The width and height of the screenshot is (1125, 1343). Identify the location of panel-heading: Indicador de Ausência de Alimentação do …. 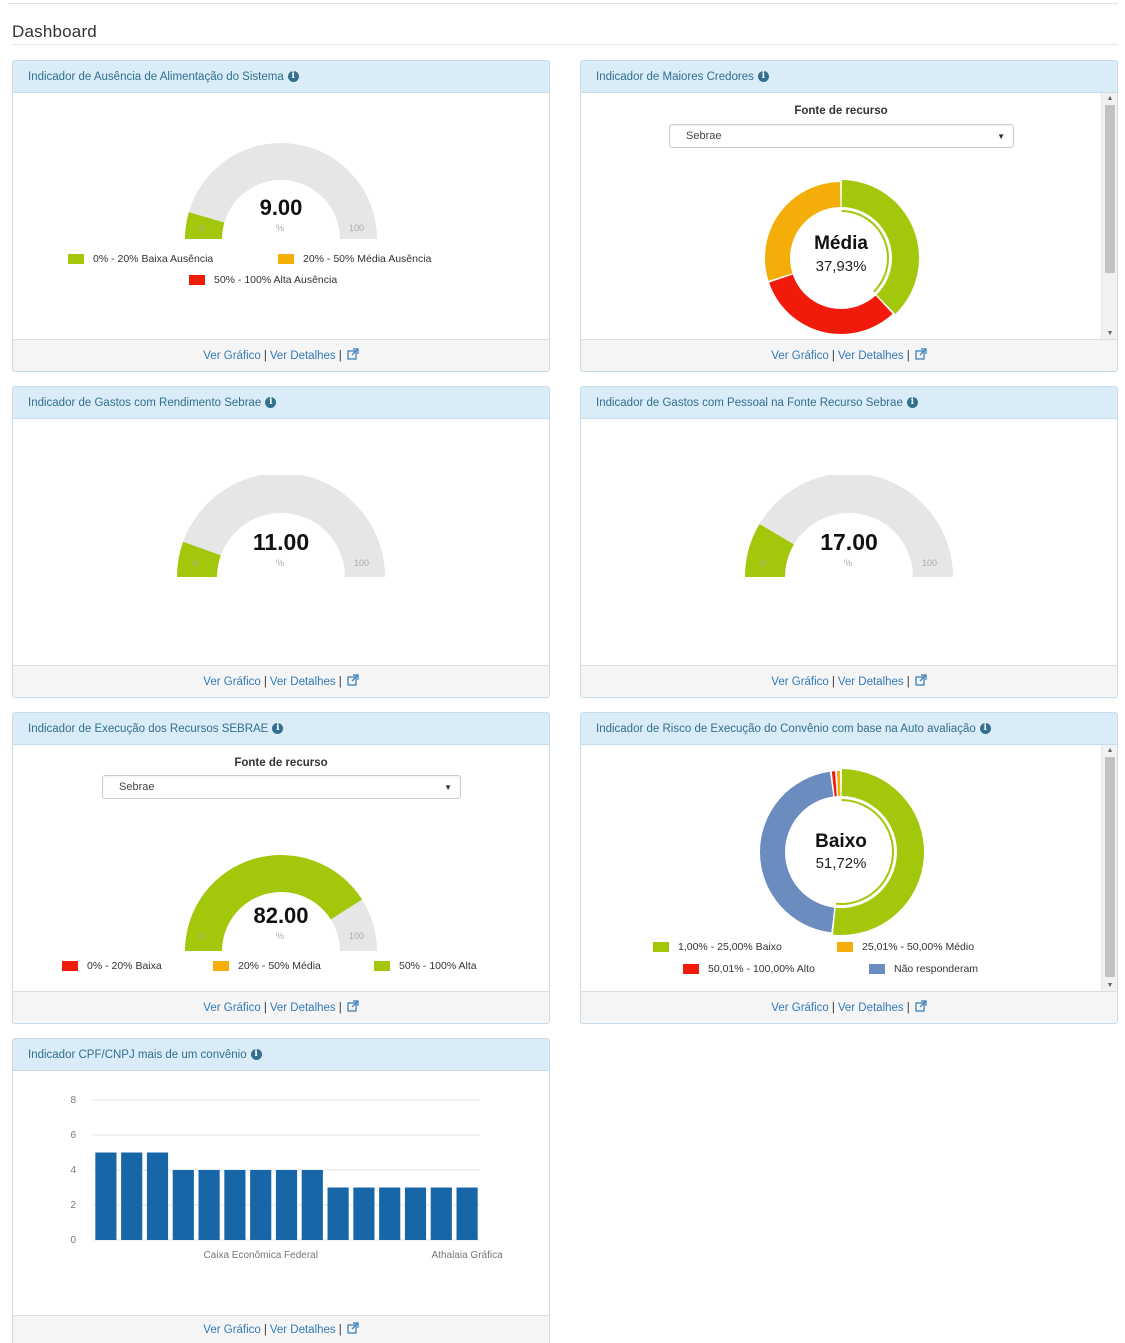
(281, 77).